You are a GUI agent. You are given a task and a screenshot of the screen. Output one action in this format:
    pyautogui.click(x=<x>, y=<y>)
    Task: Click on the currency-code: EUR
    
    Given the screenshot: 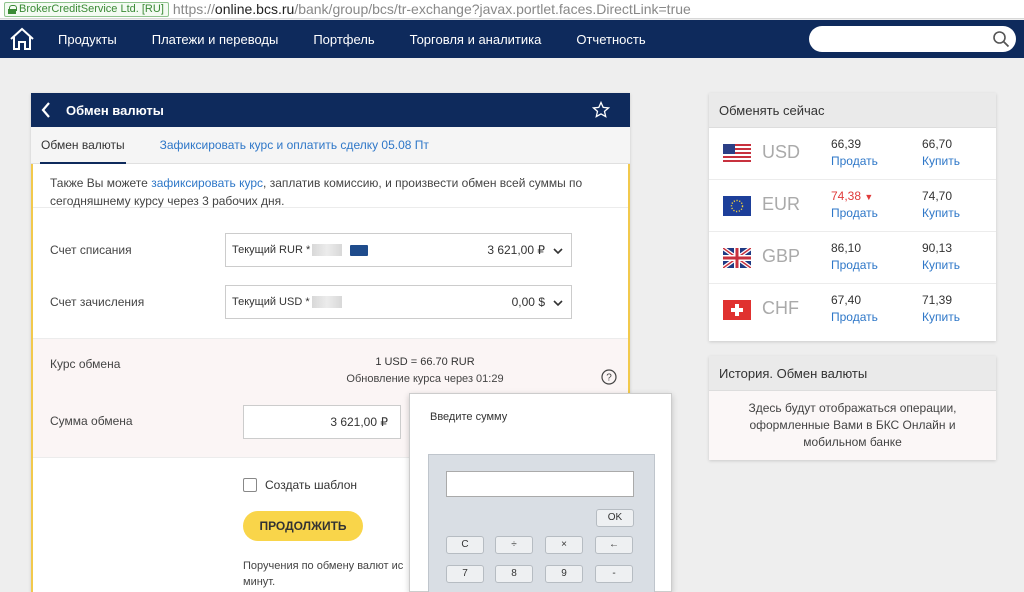 What is the action you would take?
    pyautogui.click(x=781, y=204)
    